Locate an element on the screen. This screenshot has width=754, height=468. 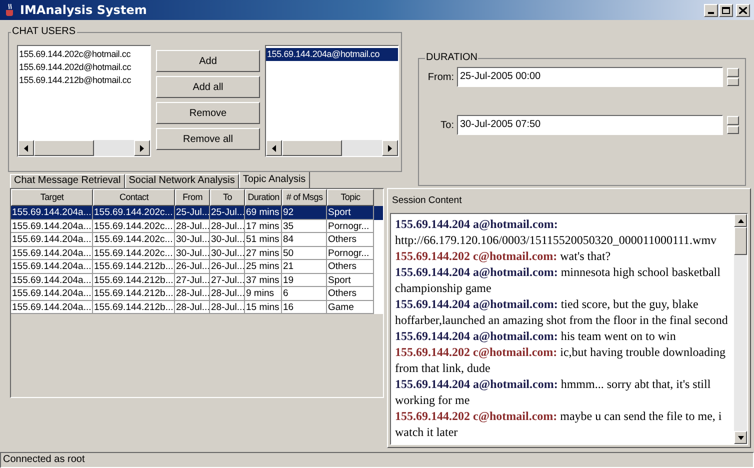
list-action-button: Remove all is located at coordinates (208, 139).